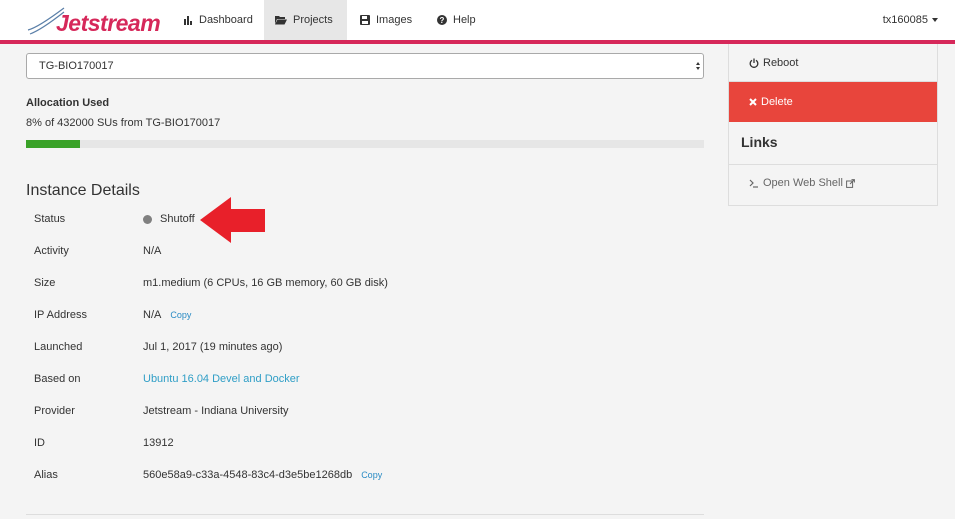 Image resolution: width=955 pixels, height=519 pixels. What do you see at coordinates (833, 125) in the screenshot?
I see `actions-sidebar: Reboot Delete Links Open Web Shell` at bounding box center [833, 125].